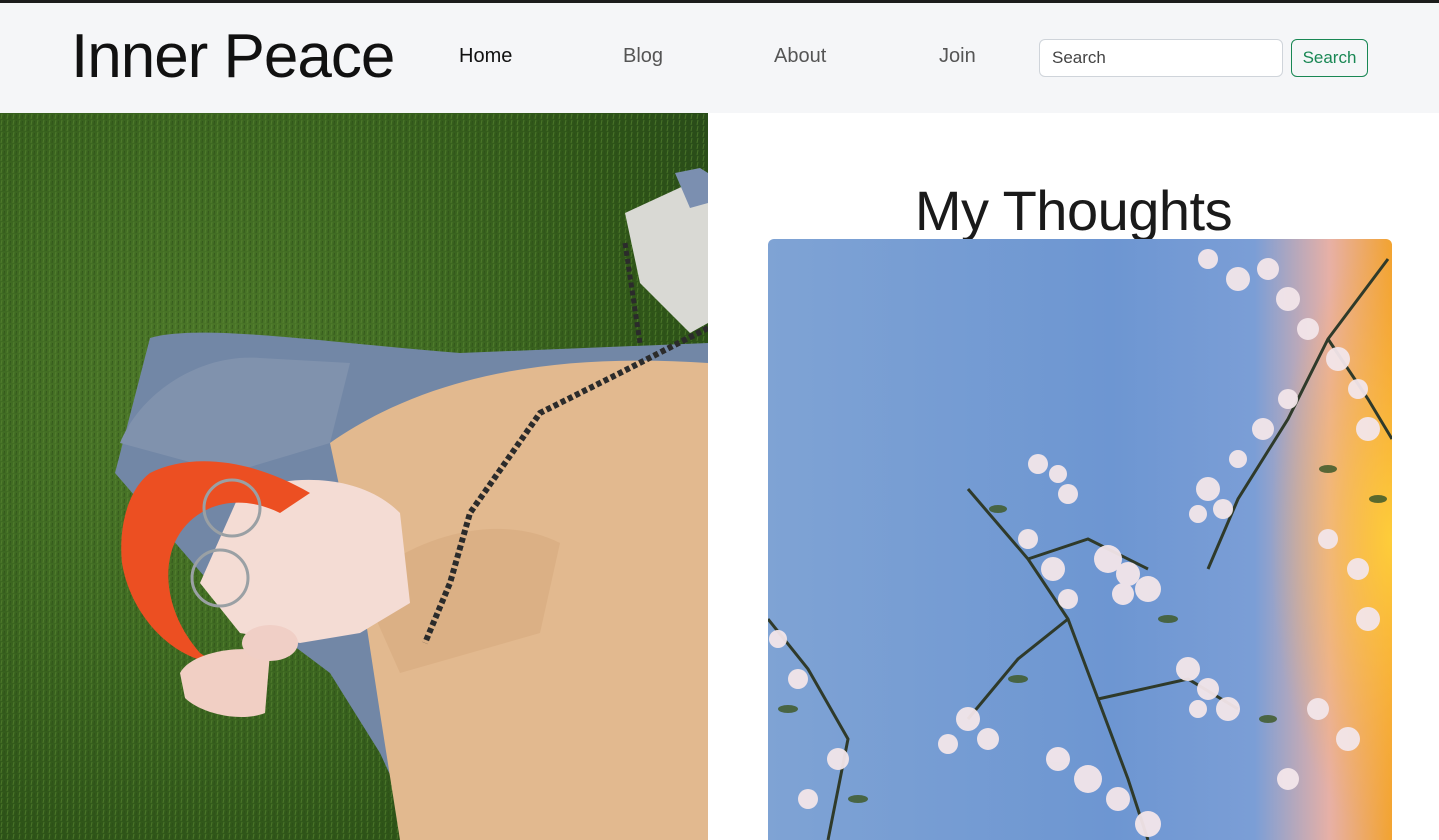 The height and width of the screenshot is (840, 1439). I want to click on brand-logo: Inner Peace, so click(233, 57).